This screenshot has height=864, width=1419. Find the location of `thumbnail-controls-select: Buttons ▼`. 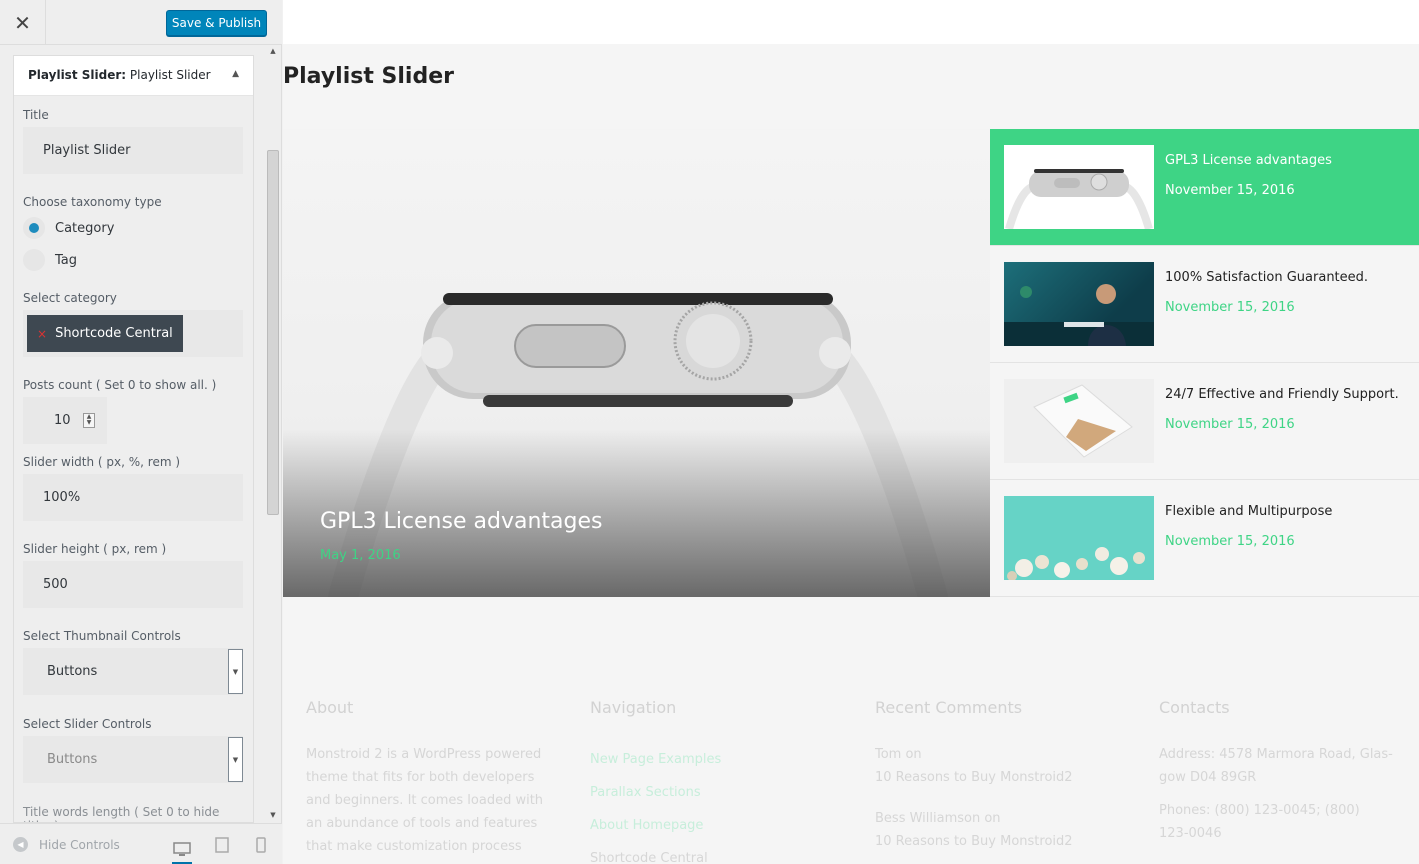

thumbnail-controls-select: Buttons ▼ is located at coordinates (133, 671).